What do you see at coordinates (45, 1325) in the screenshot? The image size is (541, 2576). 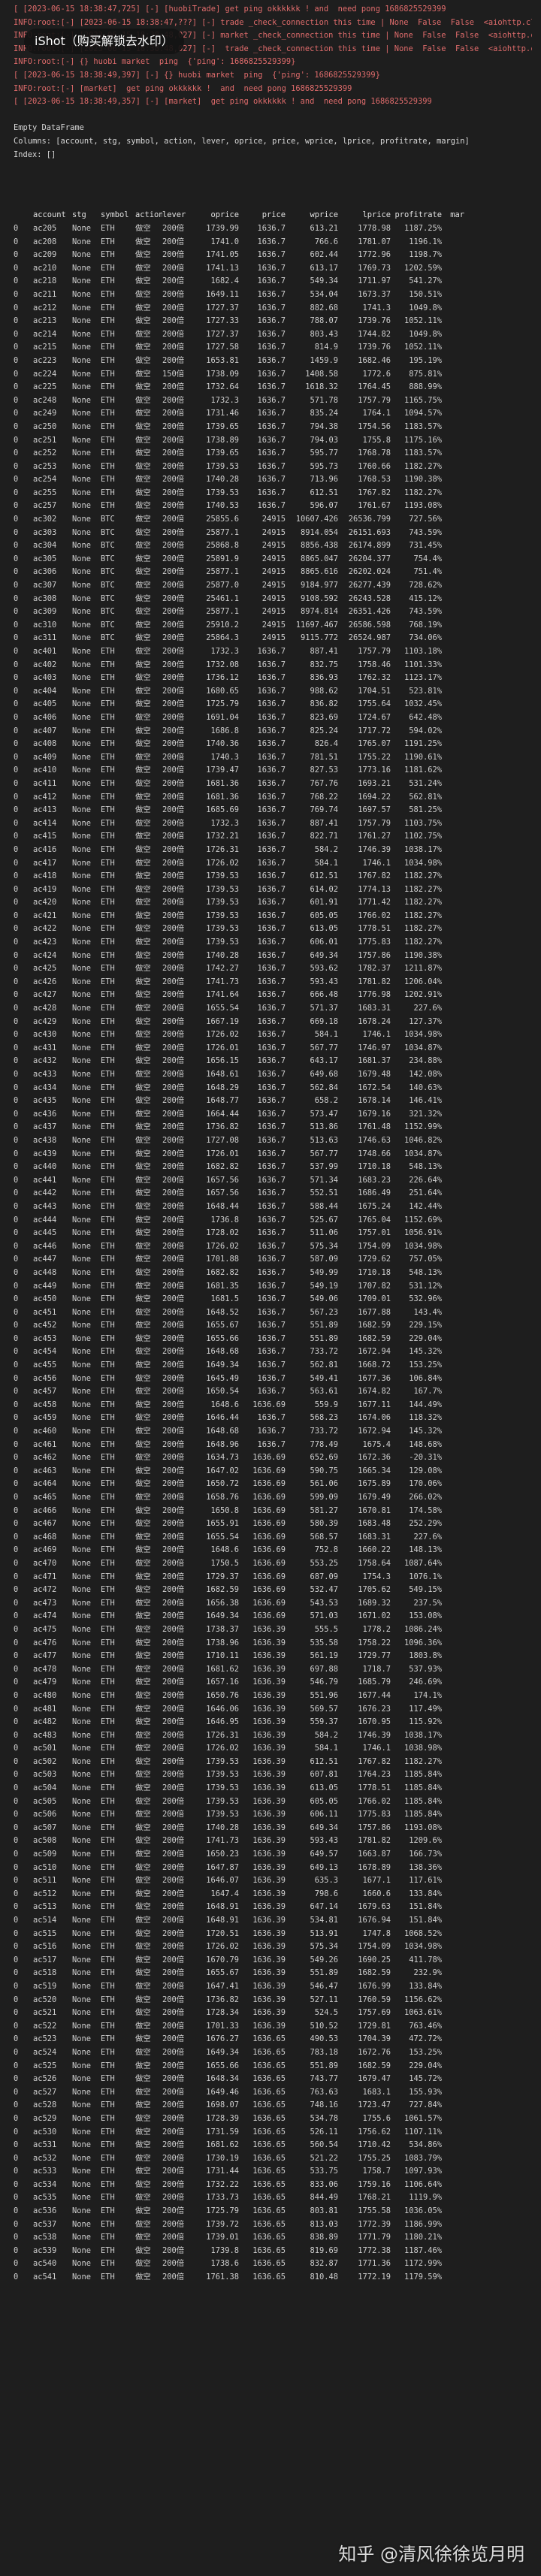 I see `cell-account: ac452` at bounding box center [45, 1325].